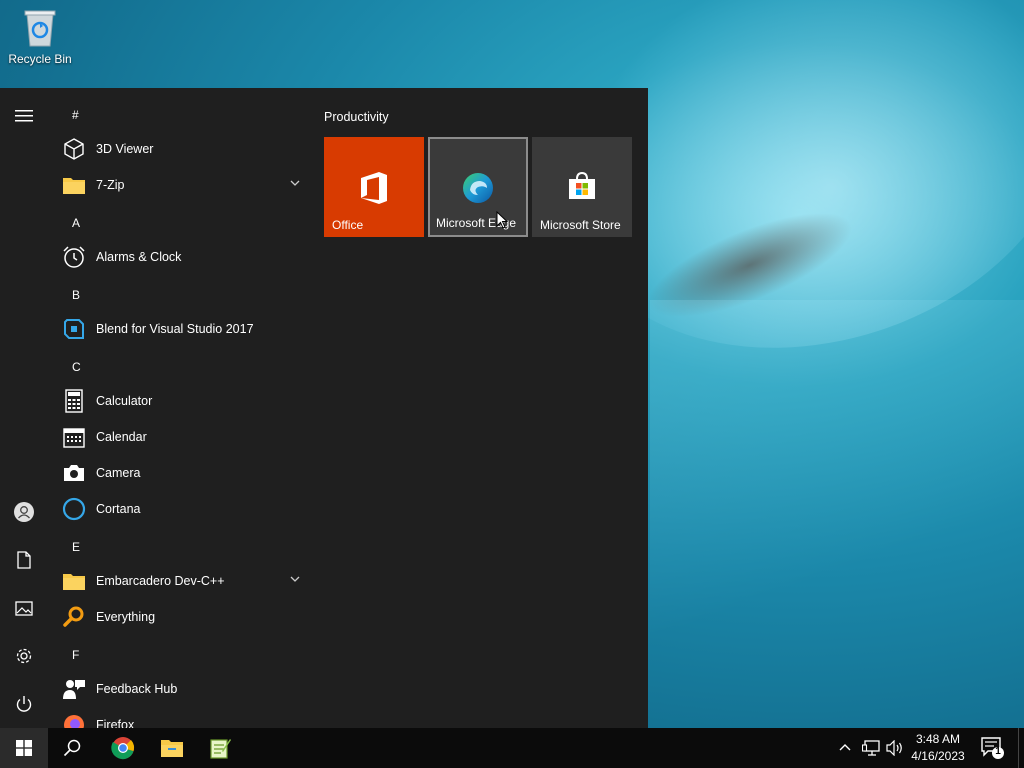 The height and width of the screenshot is (768, 1024). Describe the element at coordinates (1021, 748) in the screenshot. I see `show-desktop-button` at that location.